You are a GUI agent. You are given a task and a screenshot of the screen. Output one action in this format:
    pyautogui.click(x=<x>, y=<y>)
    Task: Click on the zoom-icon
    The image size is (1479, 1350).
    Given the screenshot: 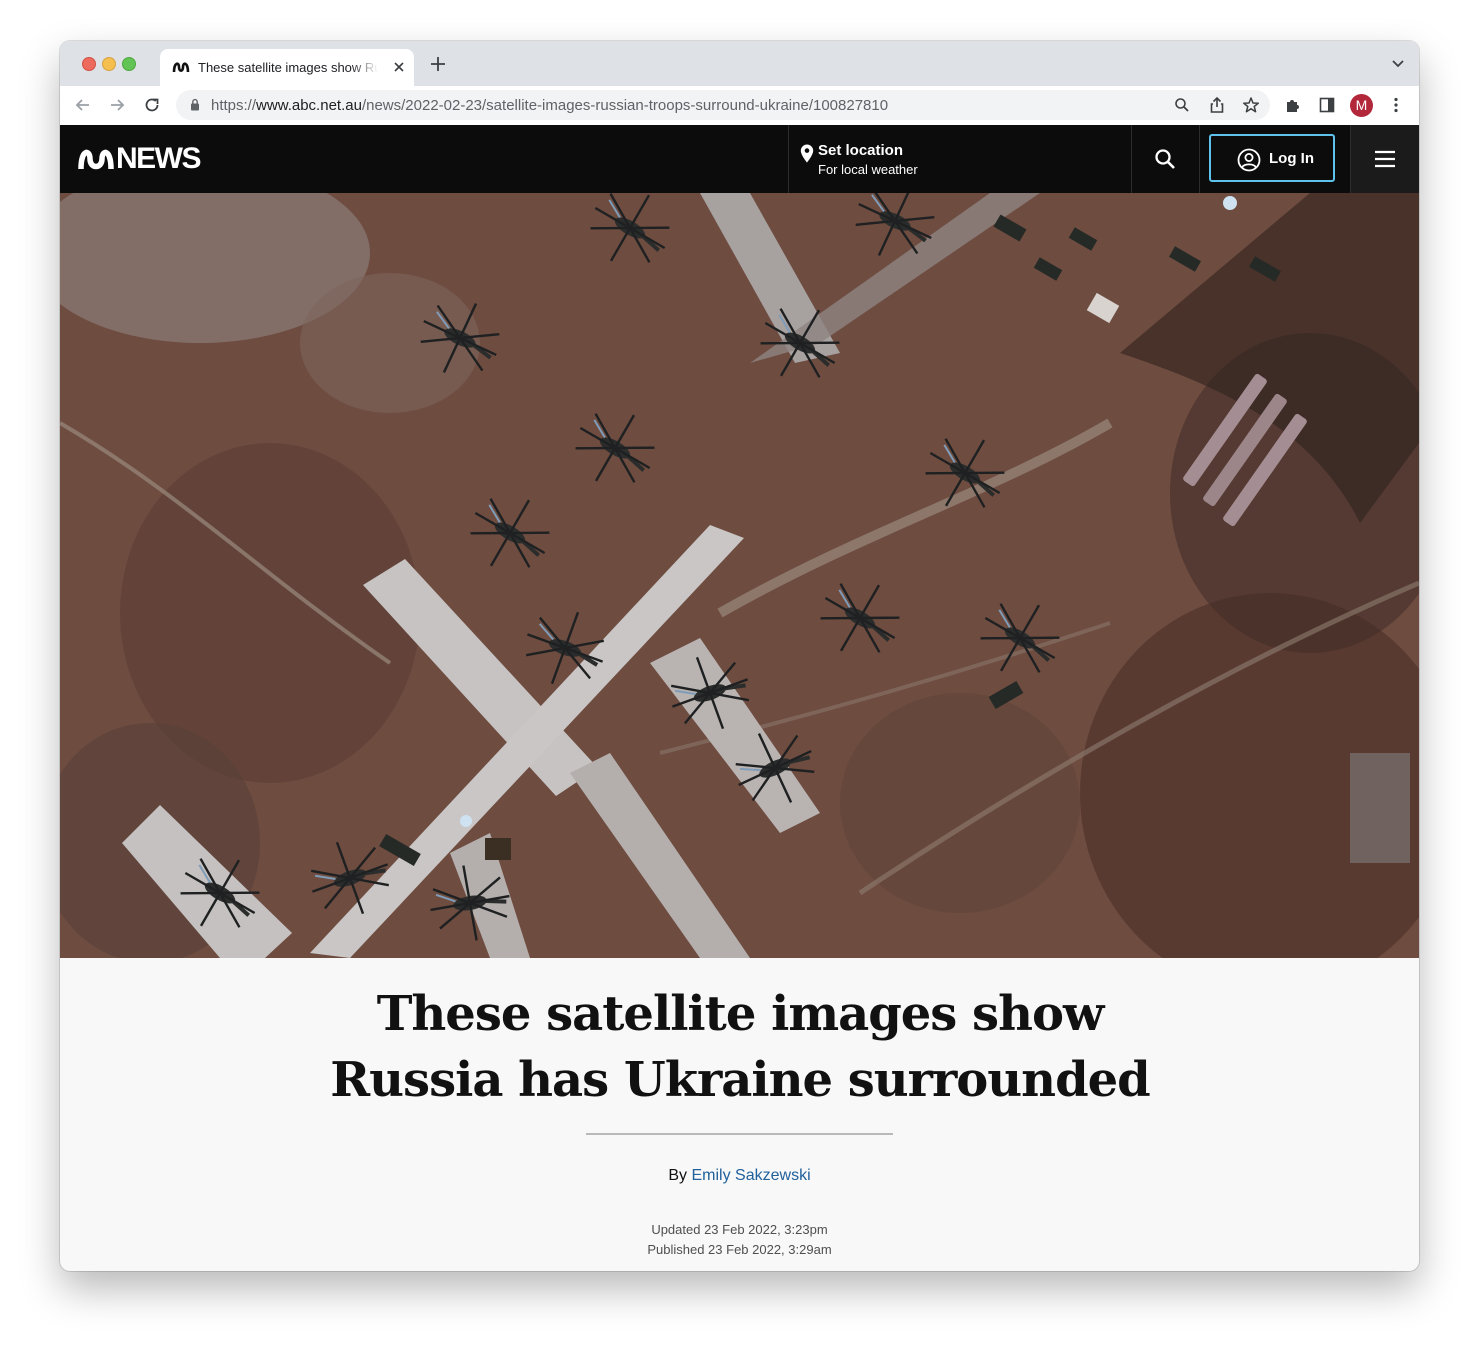 What is the action you would take?
    pyautogui.click(x=1182, y=105)
    